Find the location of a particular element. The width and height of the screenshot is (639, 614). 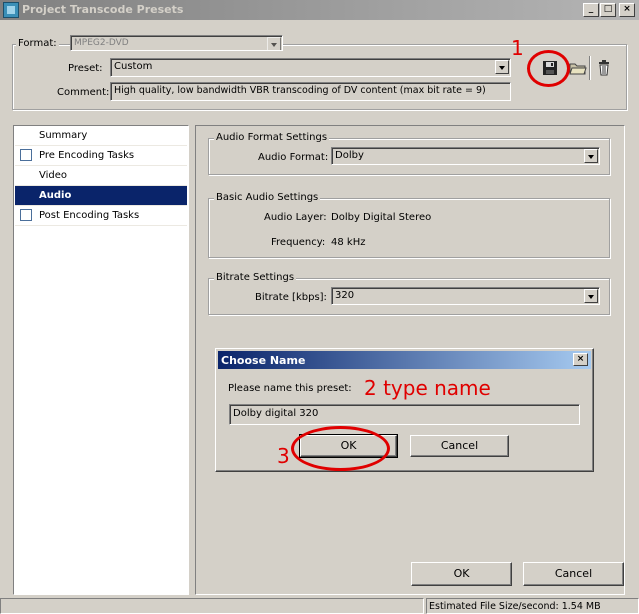

audio-format-title: Audio Format Settings is located at coordinates (272, 137).